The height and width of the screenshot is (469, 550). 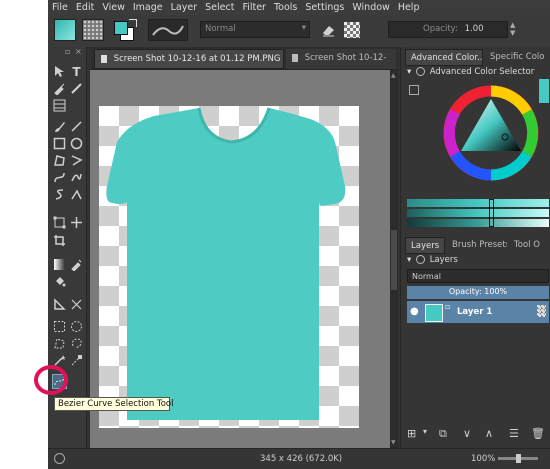 What do you see at coordinates (59, 222) in the screenshot?
I see `transform-tool` at bounding box center [59, 222].